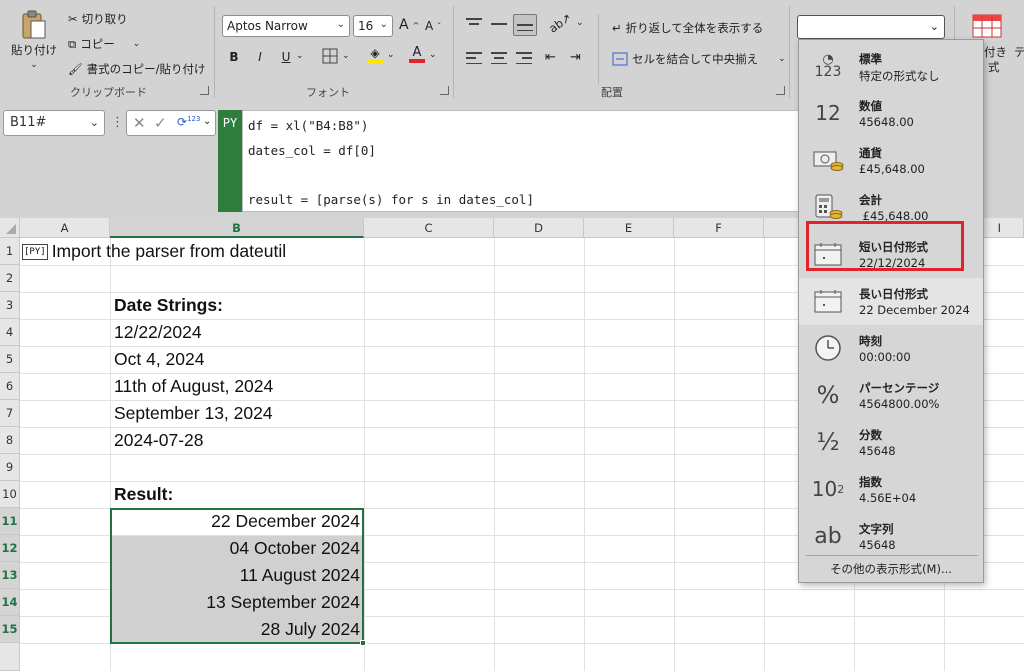  I want to click on scissors-icon: ✂, so click(73, 19).